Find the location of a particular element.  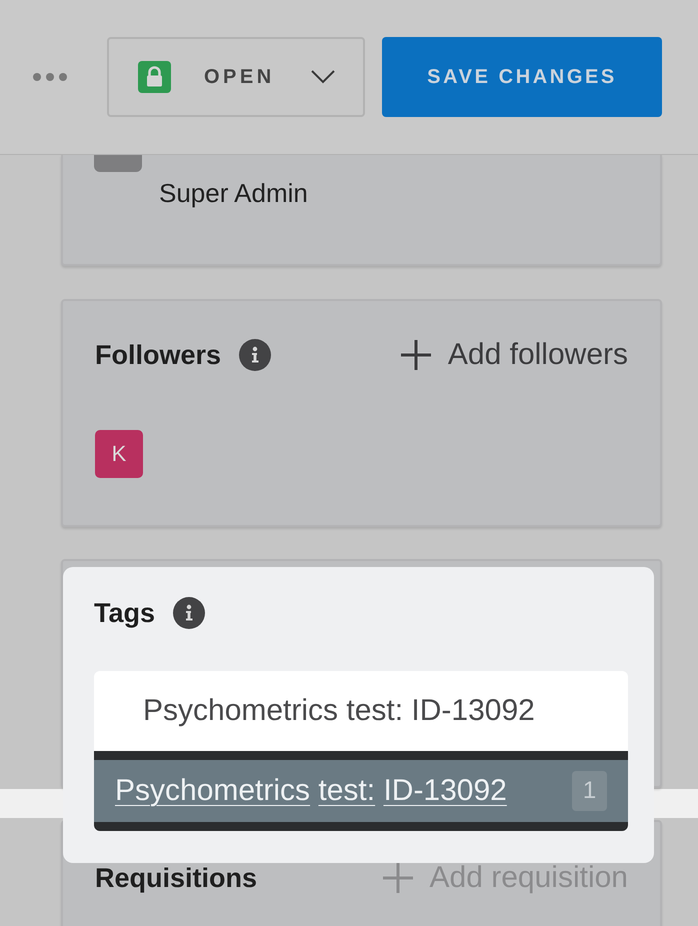

lock-icon is located at coordinates (154, 77).